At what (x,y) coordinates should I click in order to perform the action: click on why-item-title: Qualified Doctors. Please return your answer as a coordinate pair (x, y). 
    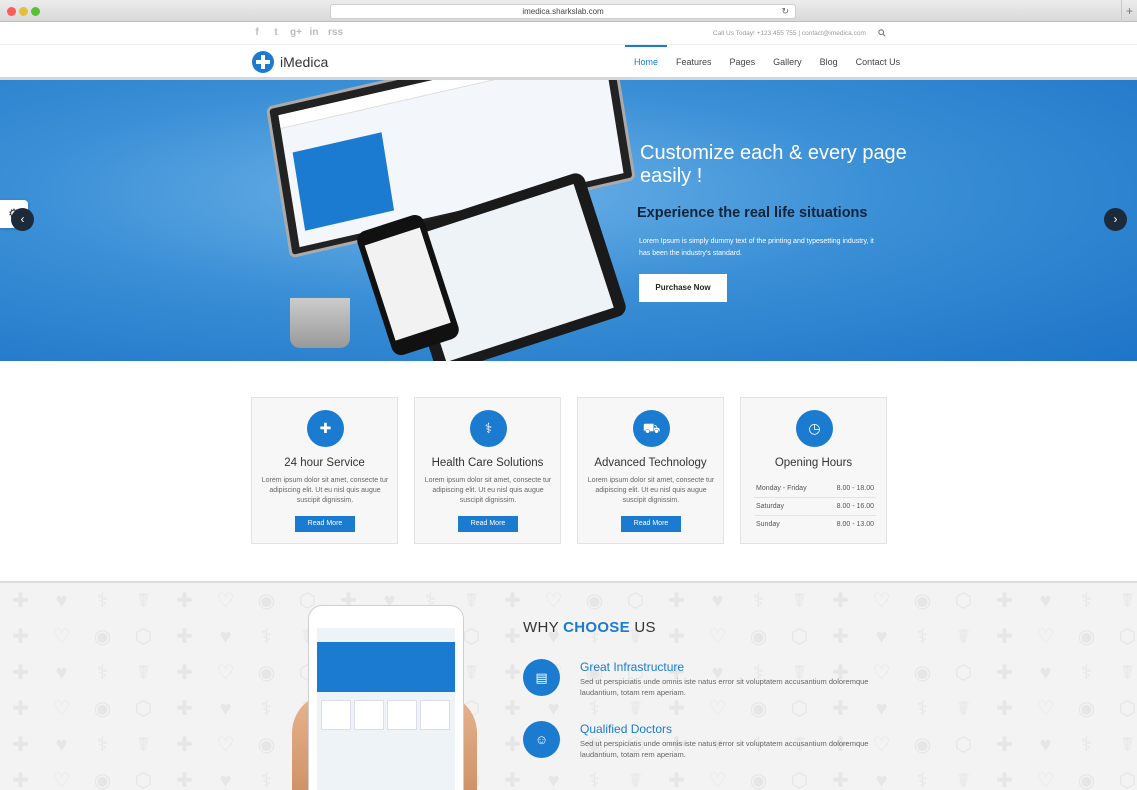
    Looking at the image, I should click on (626, 729).